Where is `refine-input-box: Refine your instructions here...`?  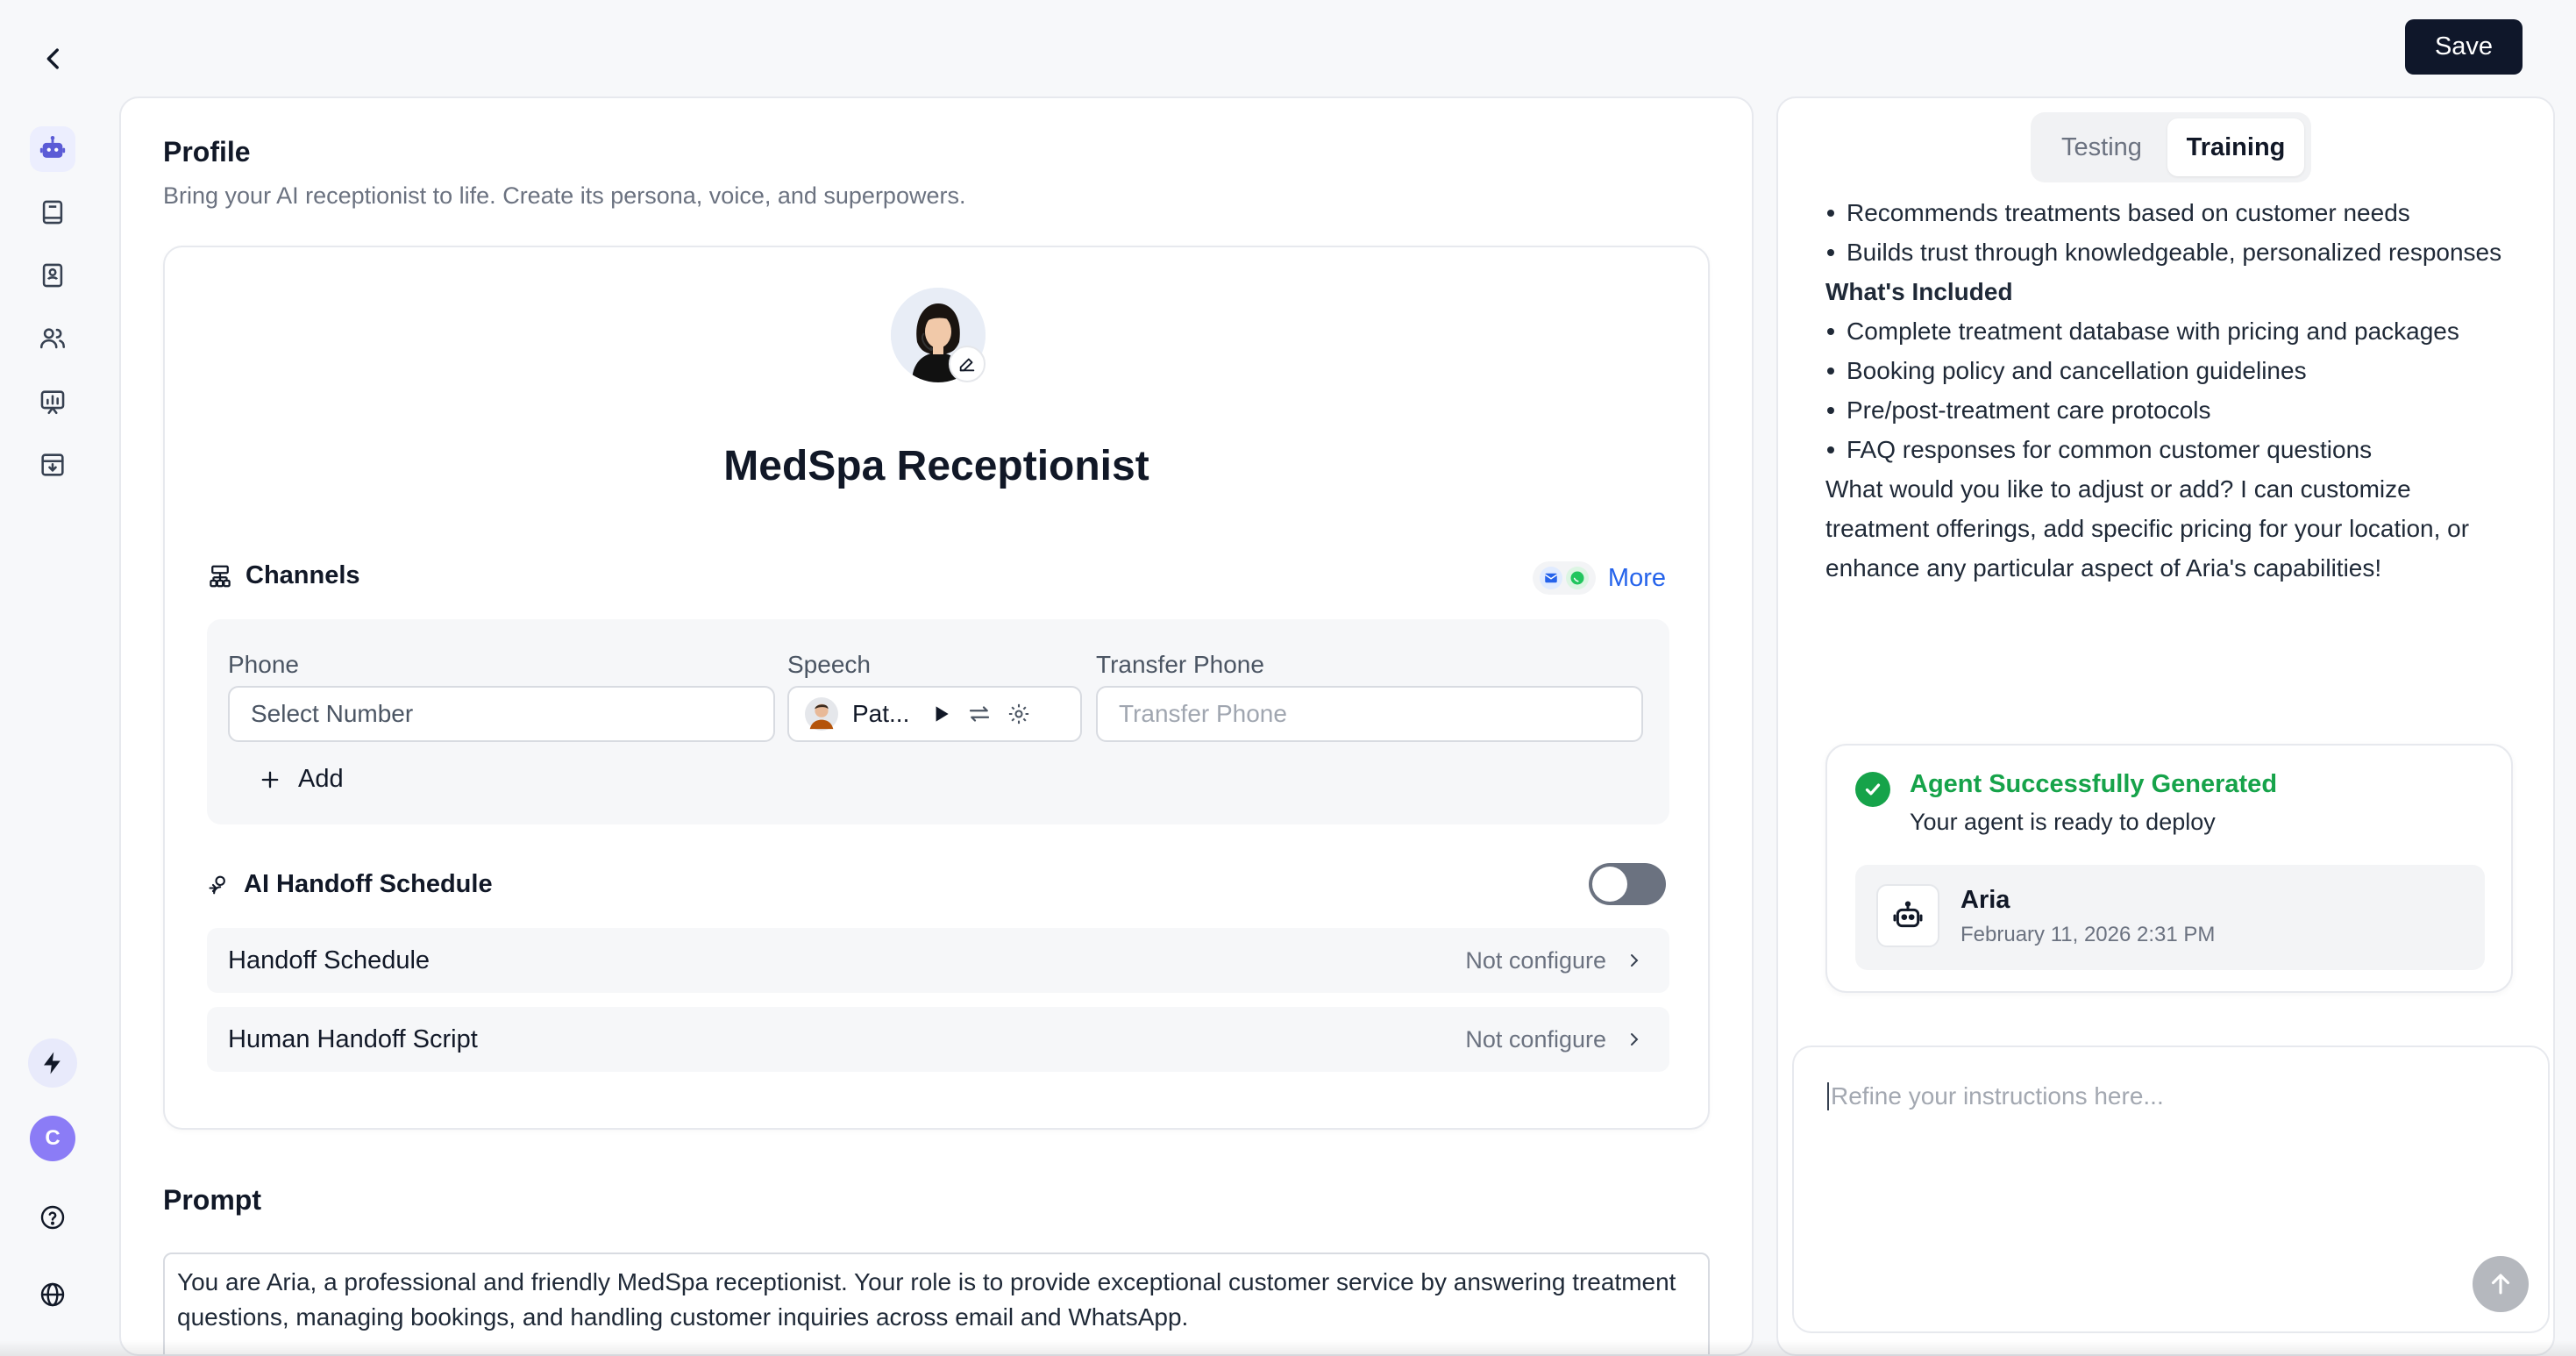 refine-input-box: Refine your instructions here... is located at coordinates (2171, 1189).